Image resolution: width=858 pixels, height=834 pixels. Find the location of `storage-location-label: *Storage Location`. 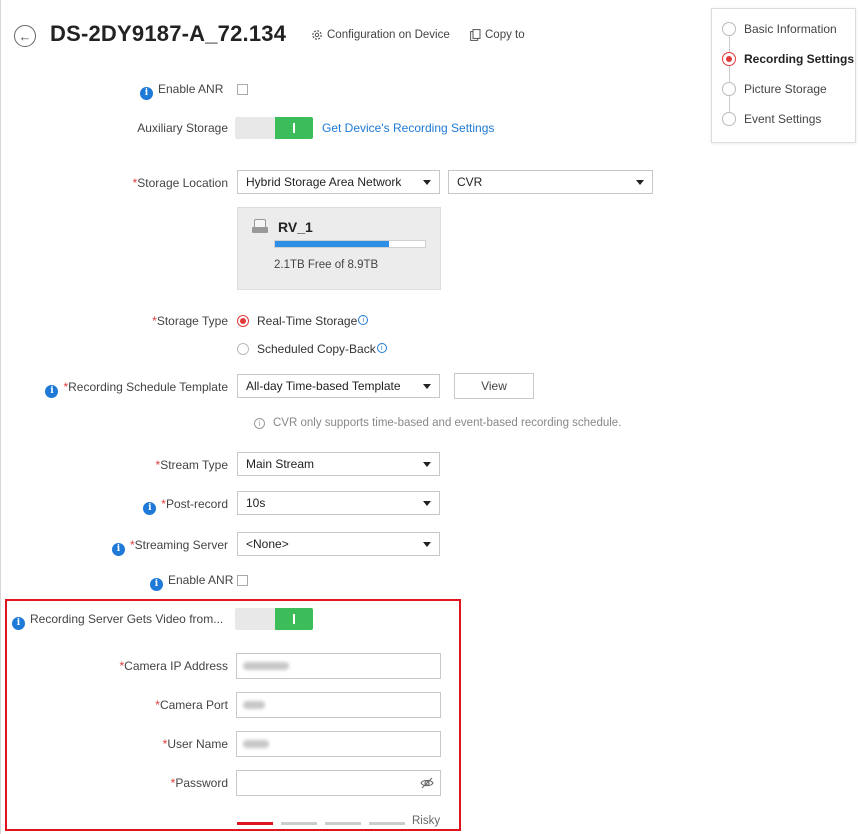

storage-location-label: *Storage Location is located at coordinates (180, 183).